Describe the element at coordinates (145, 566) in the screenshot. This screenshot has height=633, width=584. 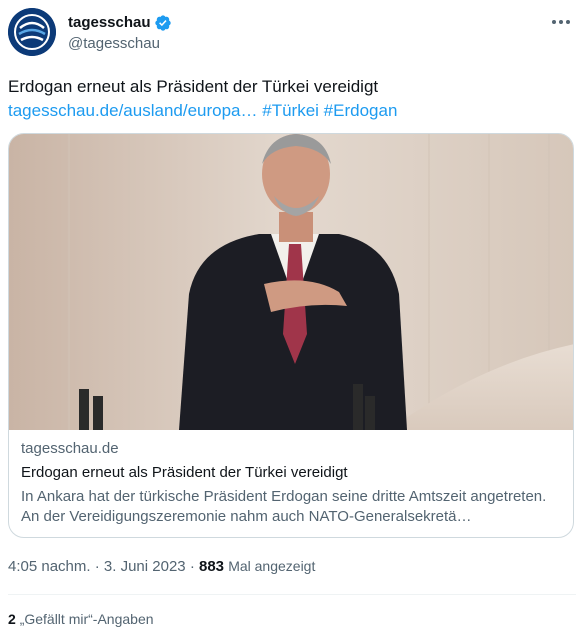
I see `tweet-date: 3. Juni 2023` at that location.